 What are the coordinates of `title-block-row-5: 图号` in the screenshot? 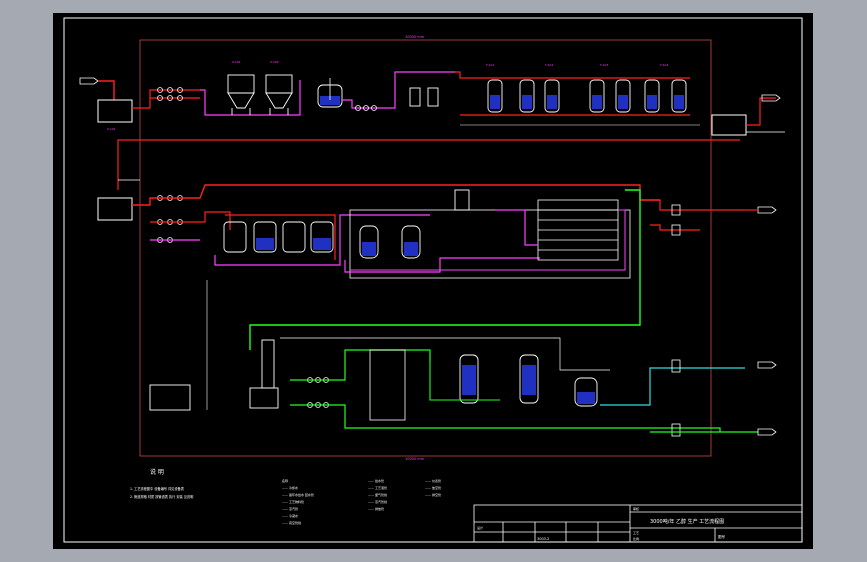 It's located at (722, 536).